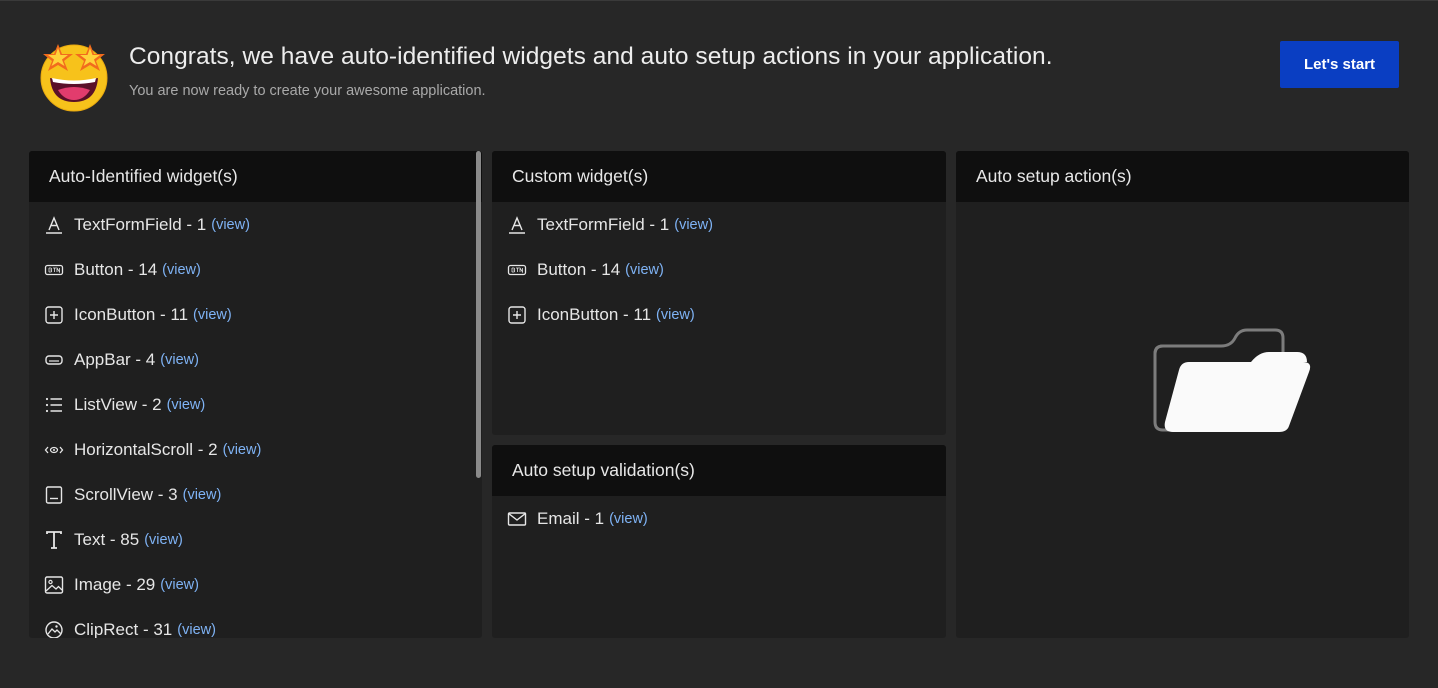  What do you see at coordinates (263, 404) in the screenshot?
I see `list-item: ListView - 2 (view)` at bounding box center [263, 404].